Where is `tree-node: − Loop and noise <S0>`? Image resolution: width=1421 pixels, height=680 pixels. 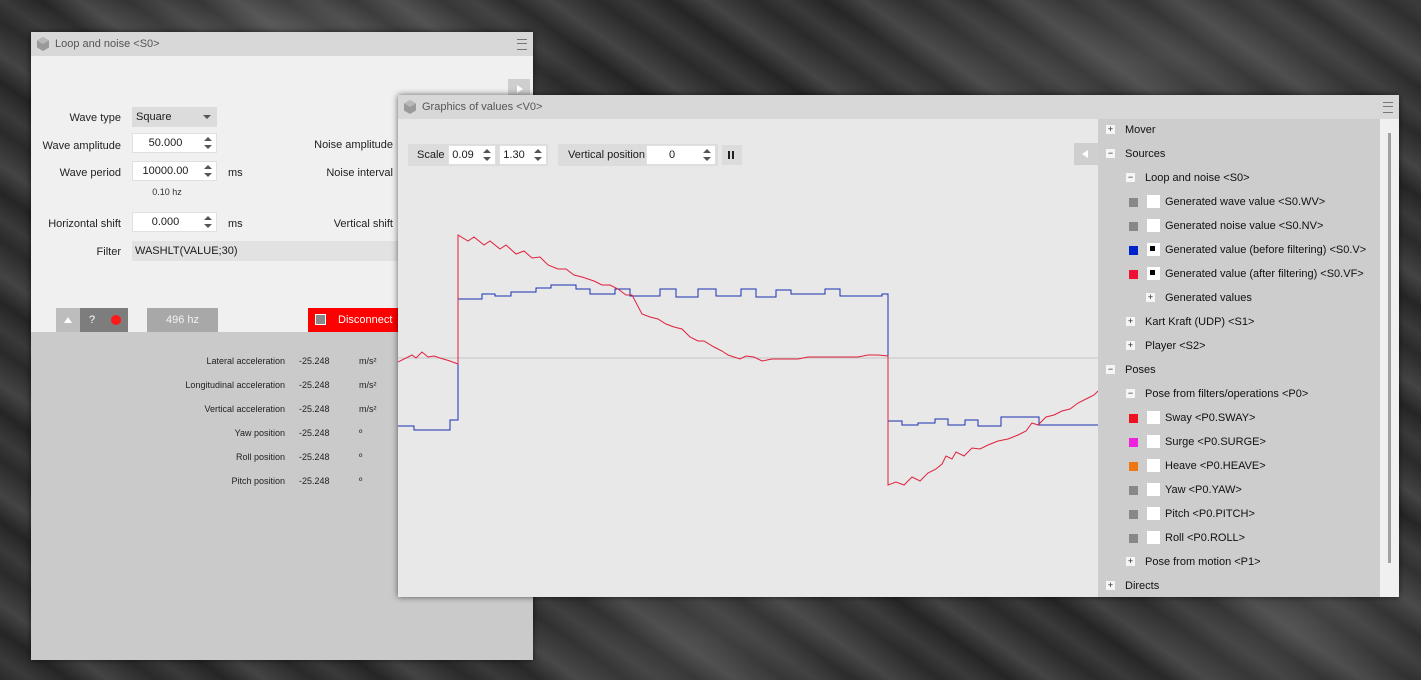 tree-node: − Loop and noise <S0> is located at coordinates (1239, 179).